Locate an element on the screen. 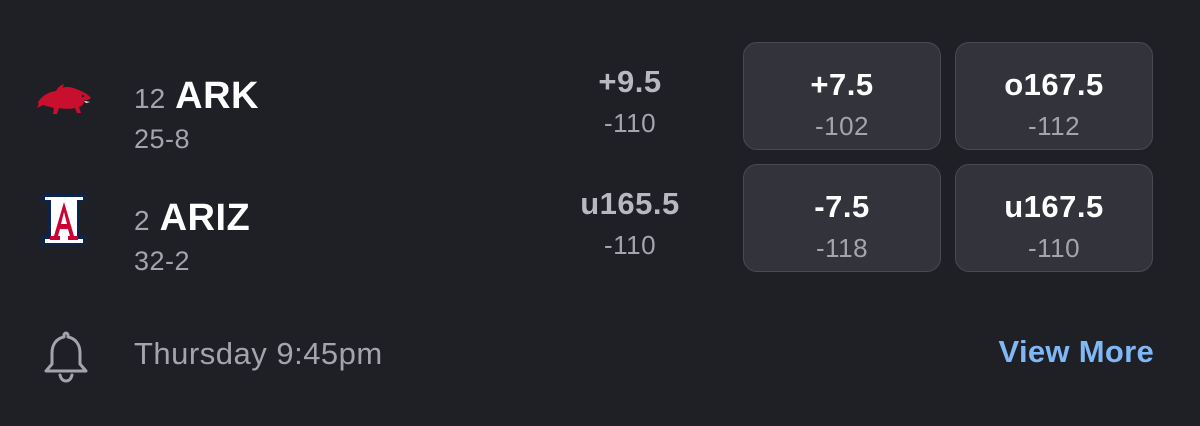 The image size is (1200, 426). total-button-under: u167.5 -110 is located at coordinates (1054, 218).